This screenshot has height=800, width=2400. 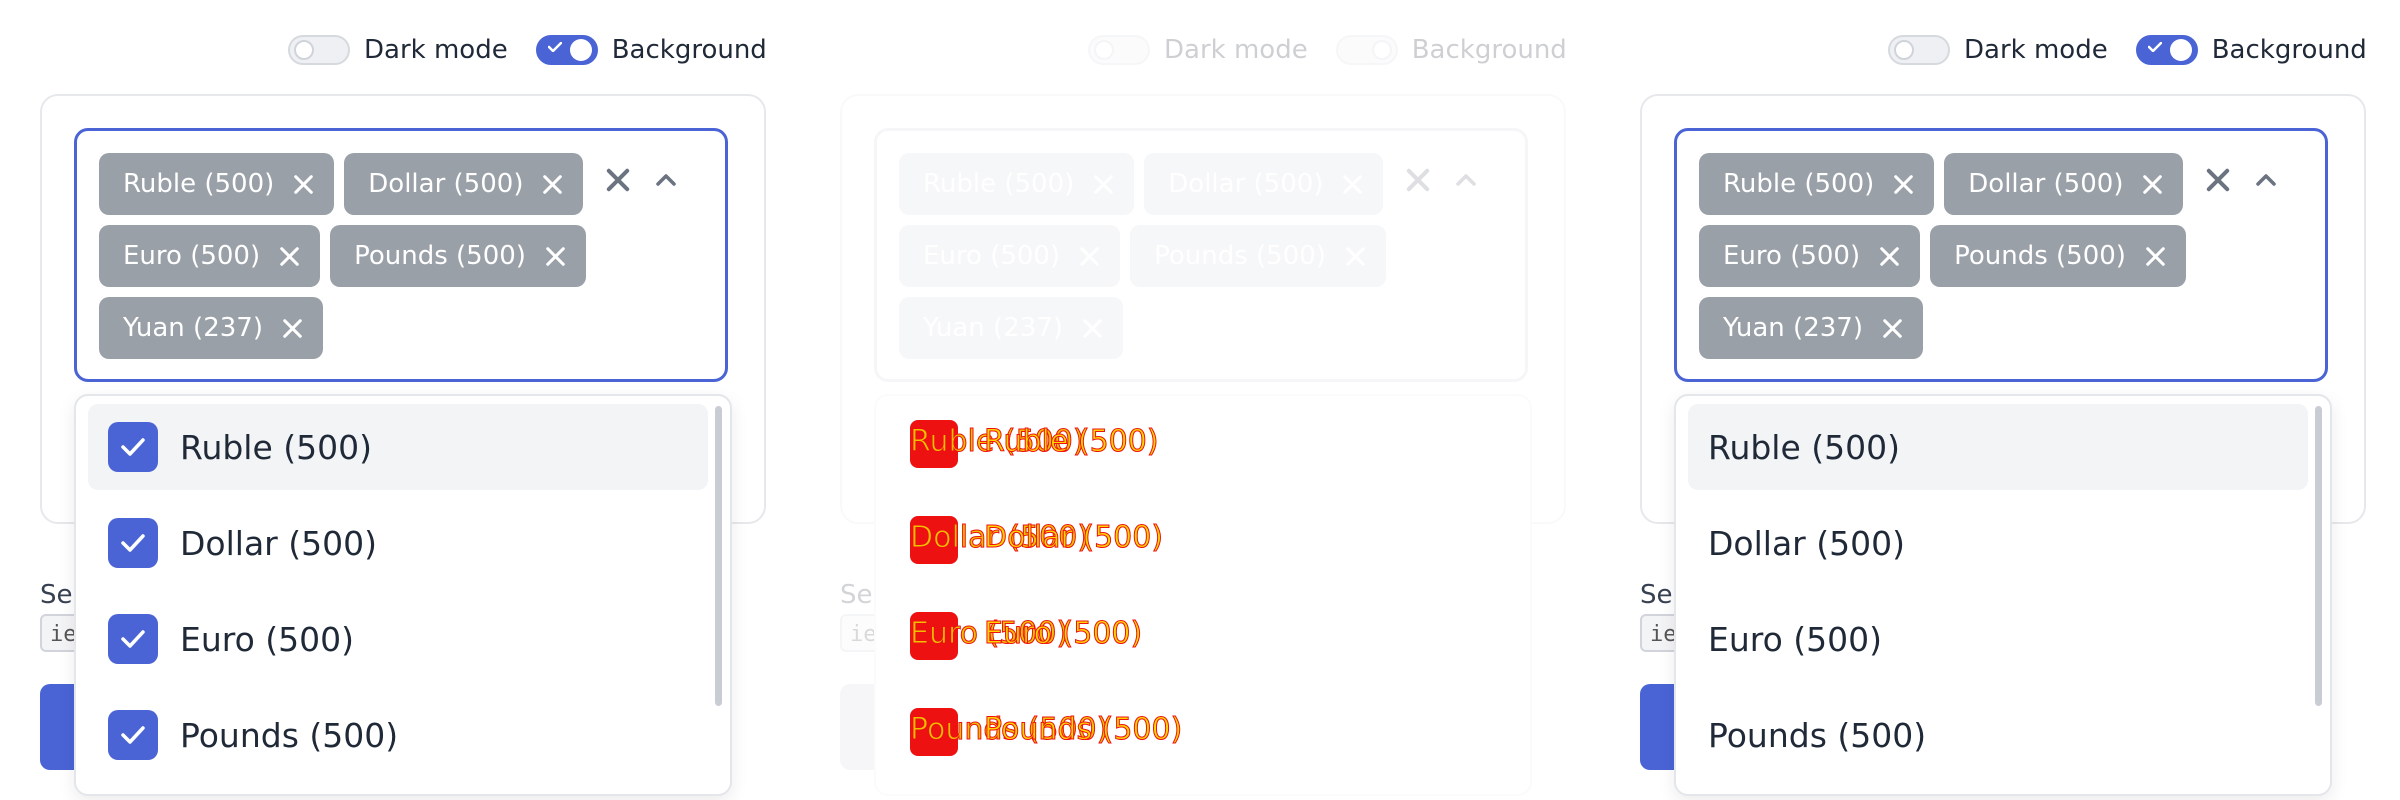 What do you see at coordinates (1083, 730) in the screenshot?
I see `option-label-duplicate: Pounds (500)` at bounding box center [1083, 730].